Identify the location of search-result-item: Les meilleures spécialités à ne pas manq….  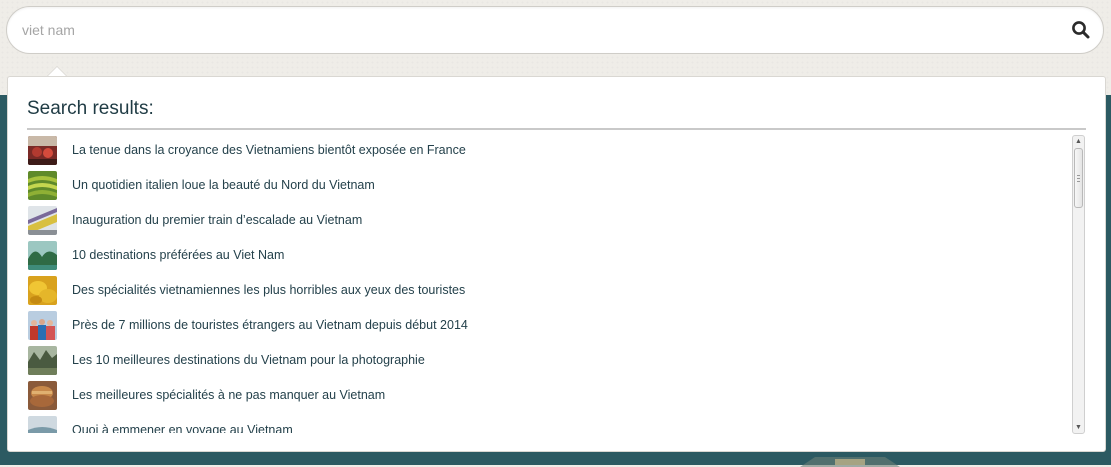
(550, 395).